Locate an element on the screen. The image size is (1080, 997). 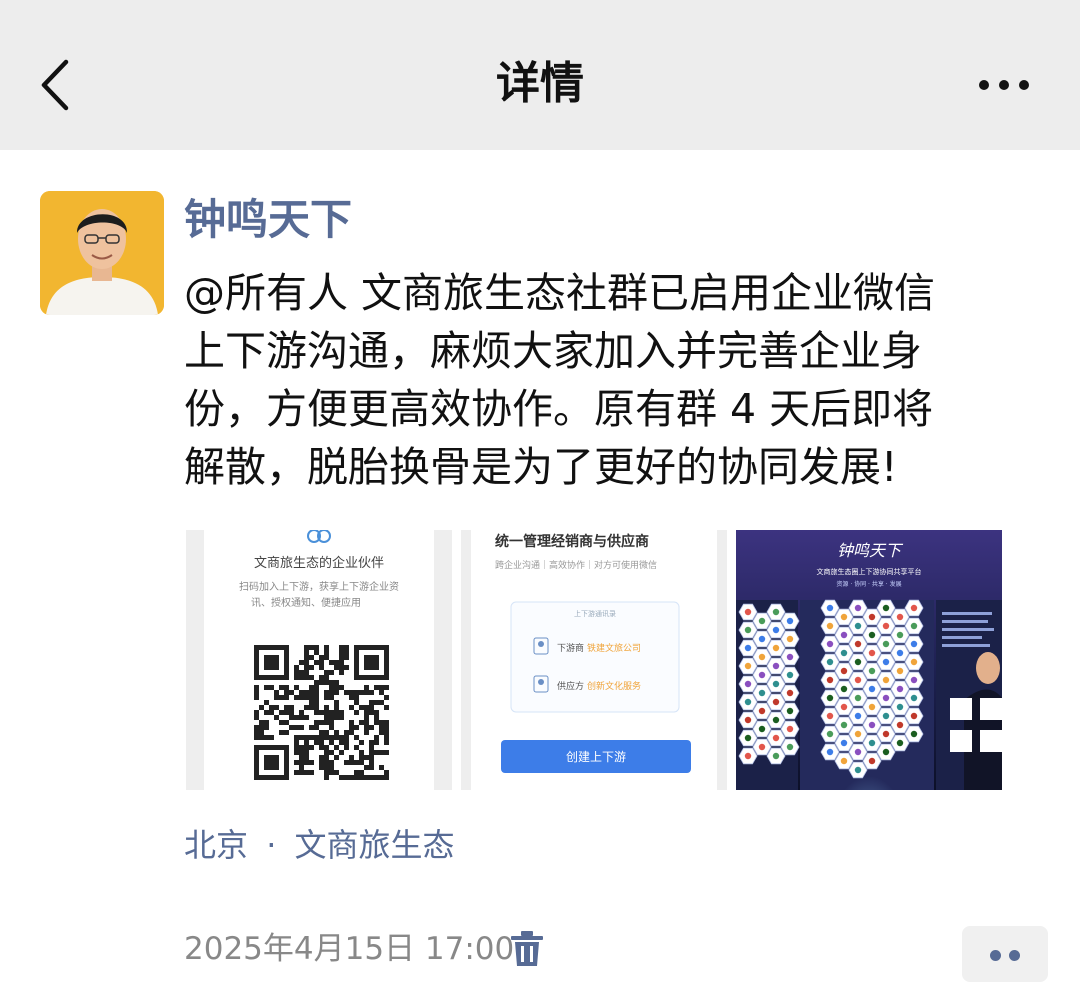
trash-icon is located at coordinates (527, 949).